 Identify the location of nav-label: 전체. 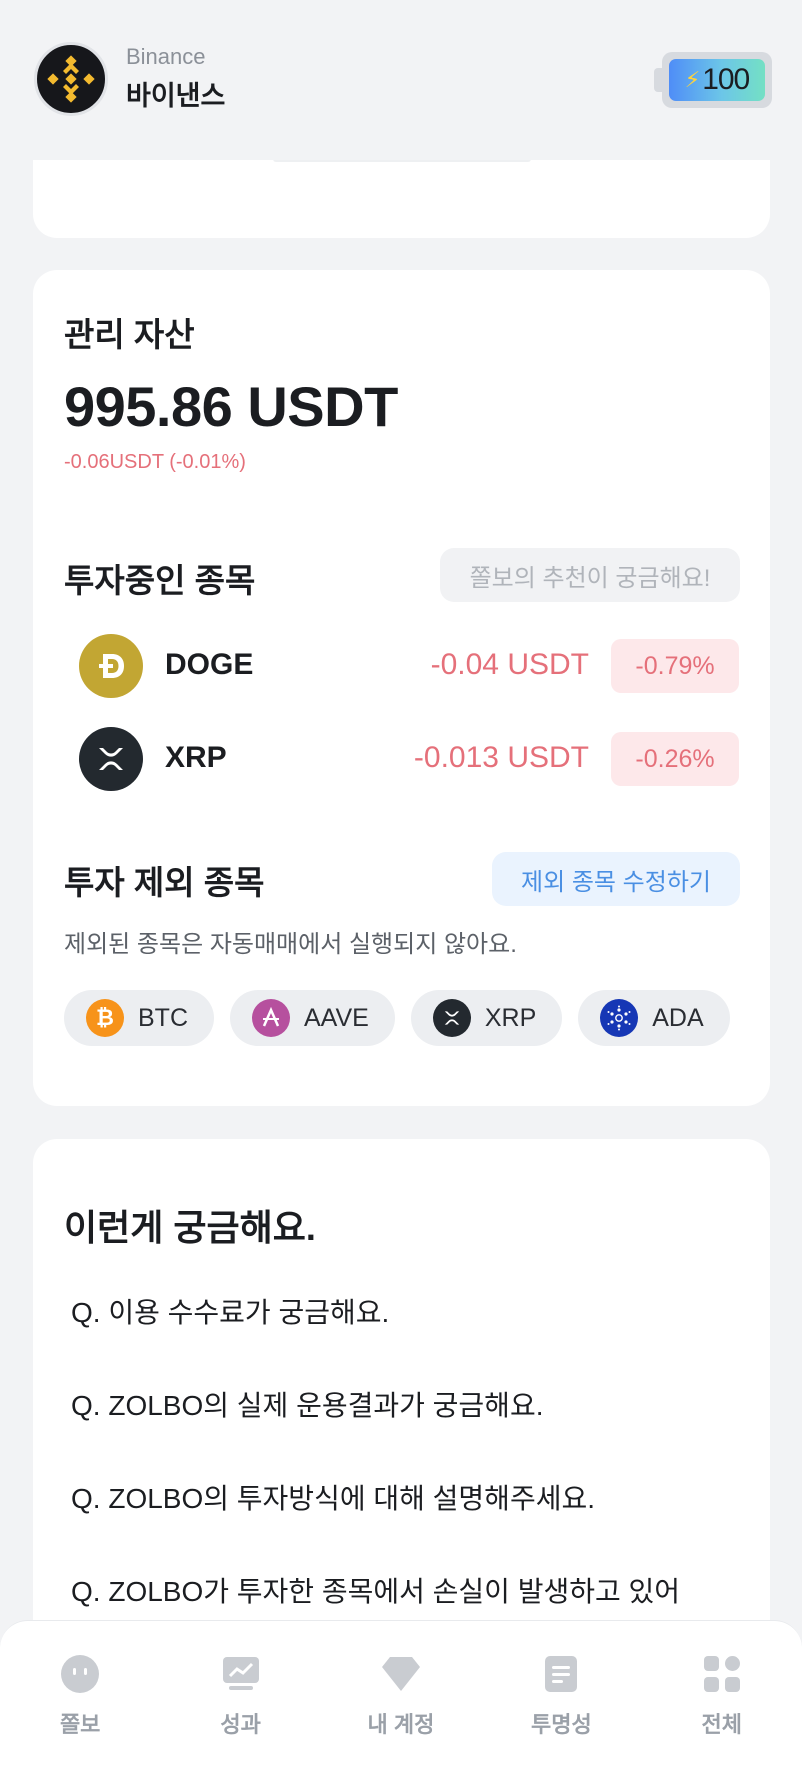
(721, 1724).